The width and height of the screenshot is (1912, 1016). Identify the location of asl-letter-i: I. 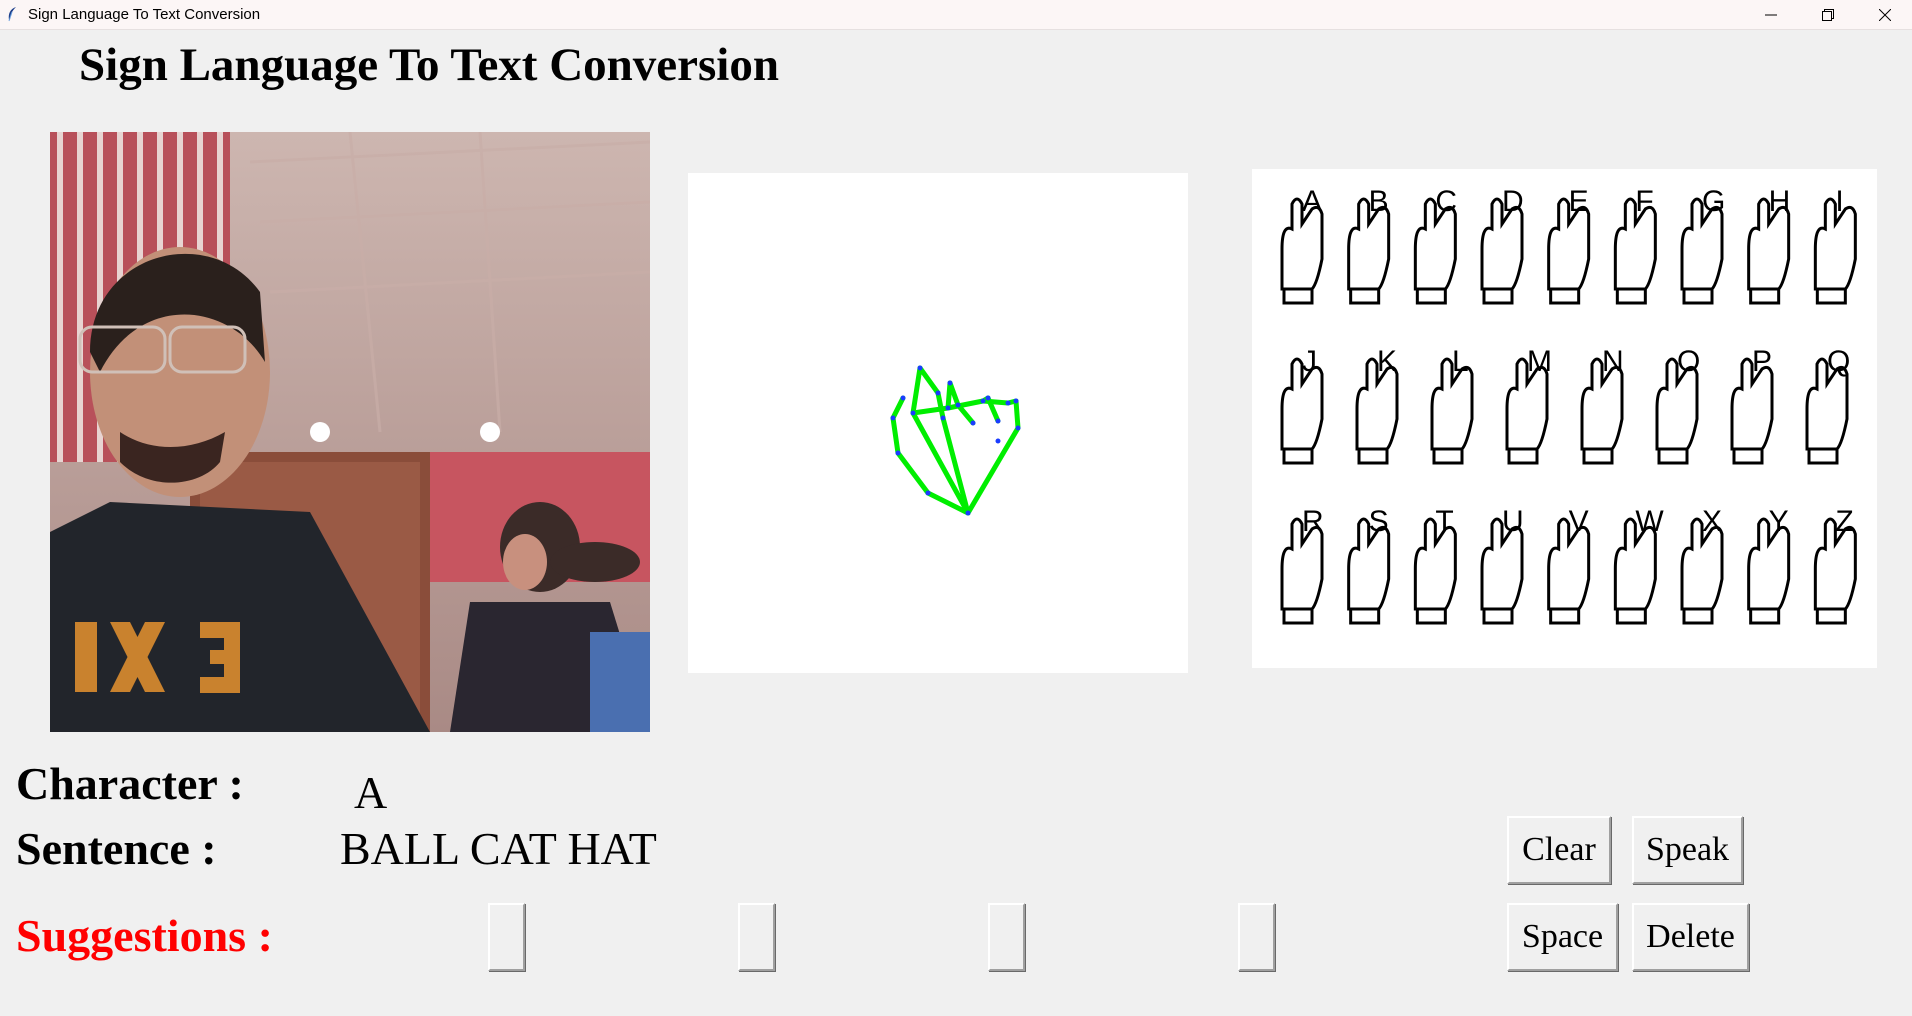
(1839, 201).